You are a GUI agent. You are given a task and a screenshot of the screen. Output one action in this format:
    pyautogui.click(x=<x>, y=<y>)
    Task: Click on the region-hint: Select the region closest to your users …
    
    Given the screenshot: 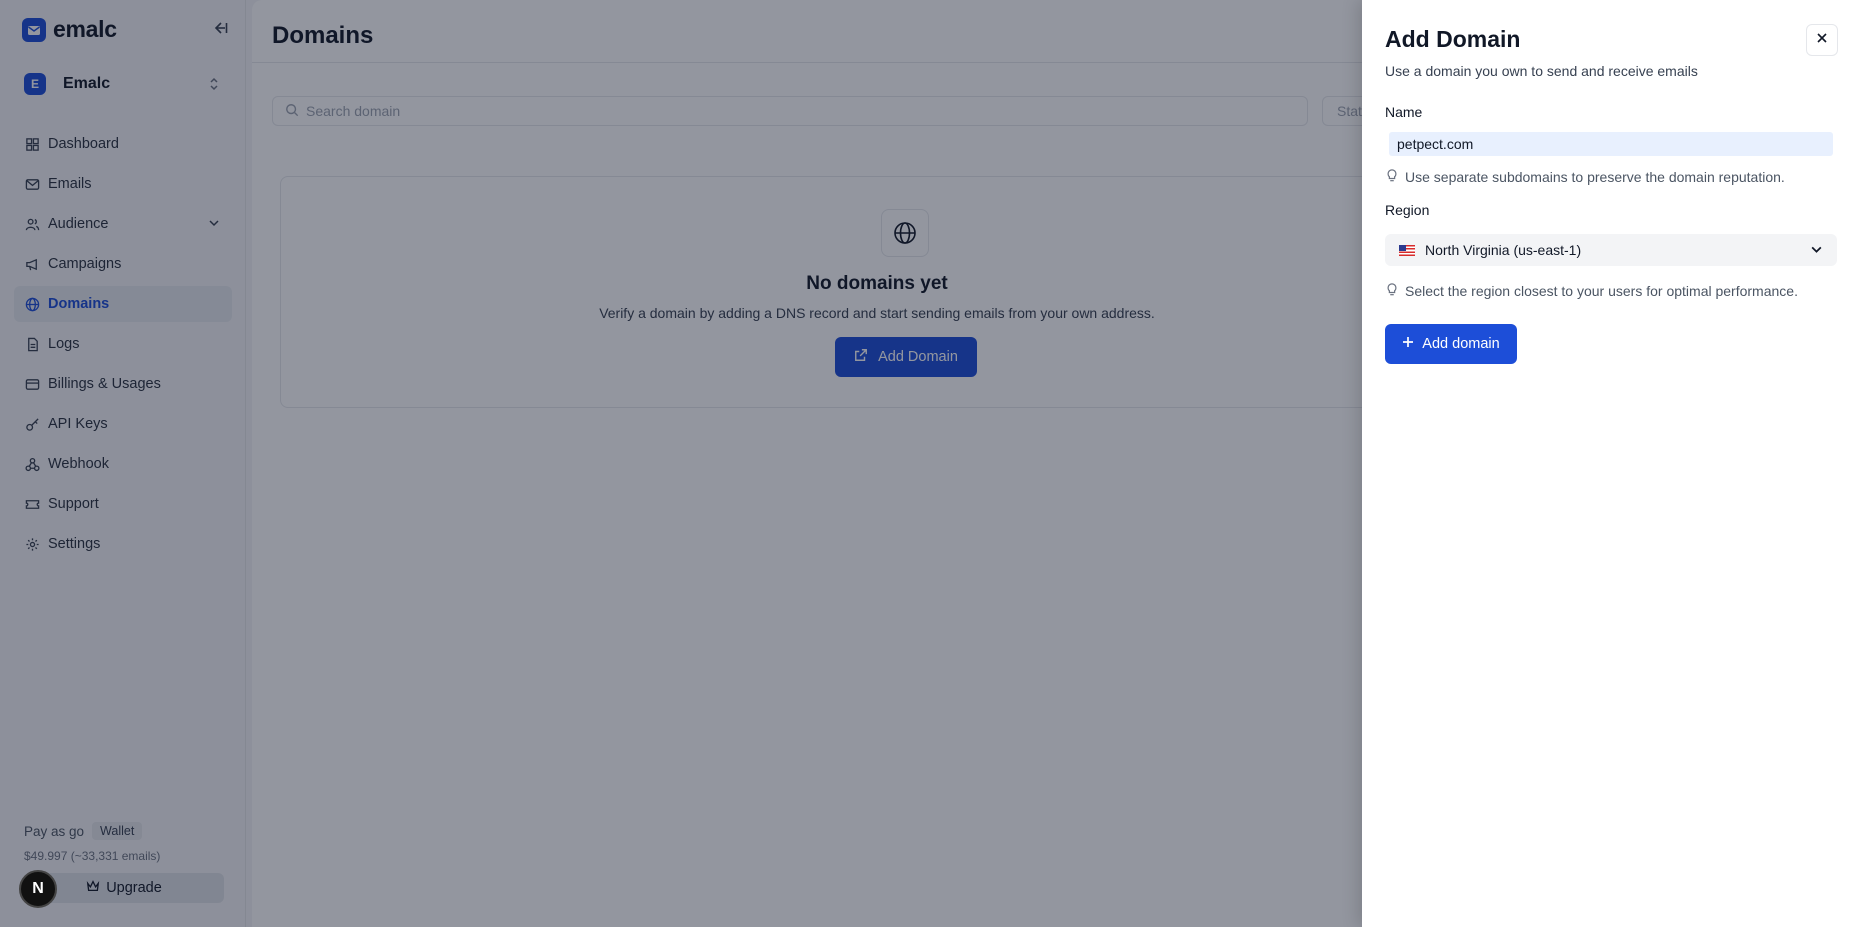 What is the action you would take?
    pyautogui.click(x=1591, y=290)
    